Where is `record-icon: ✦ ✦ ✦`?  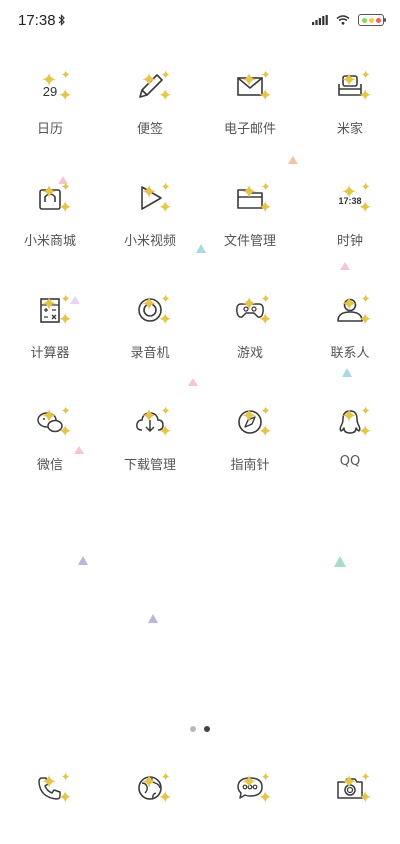
record-icon: ✦ ✦ ✦ is located at coordinates (150, 310).